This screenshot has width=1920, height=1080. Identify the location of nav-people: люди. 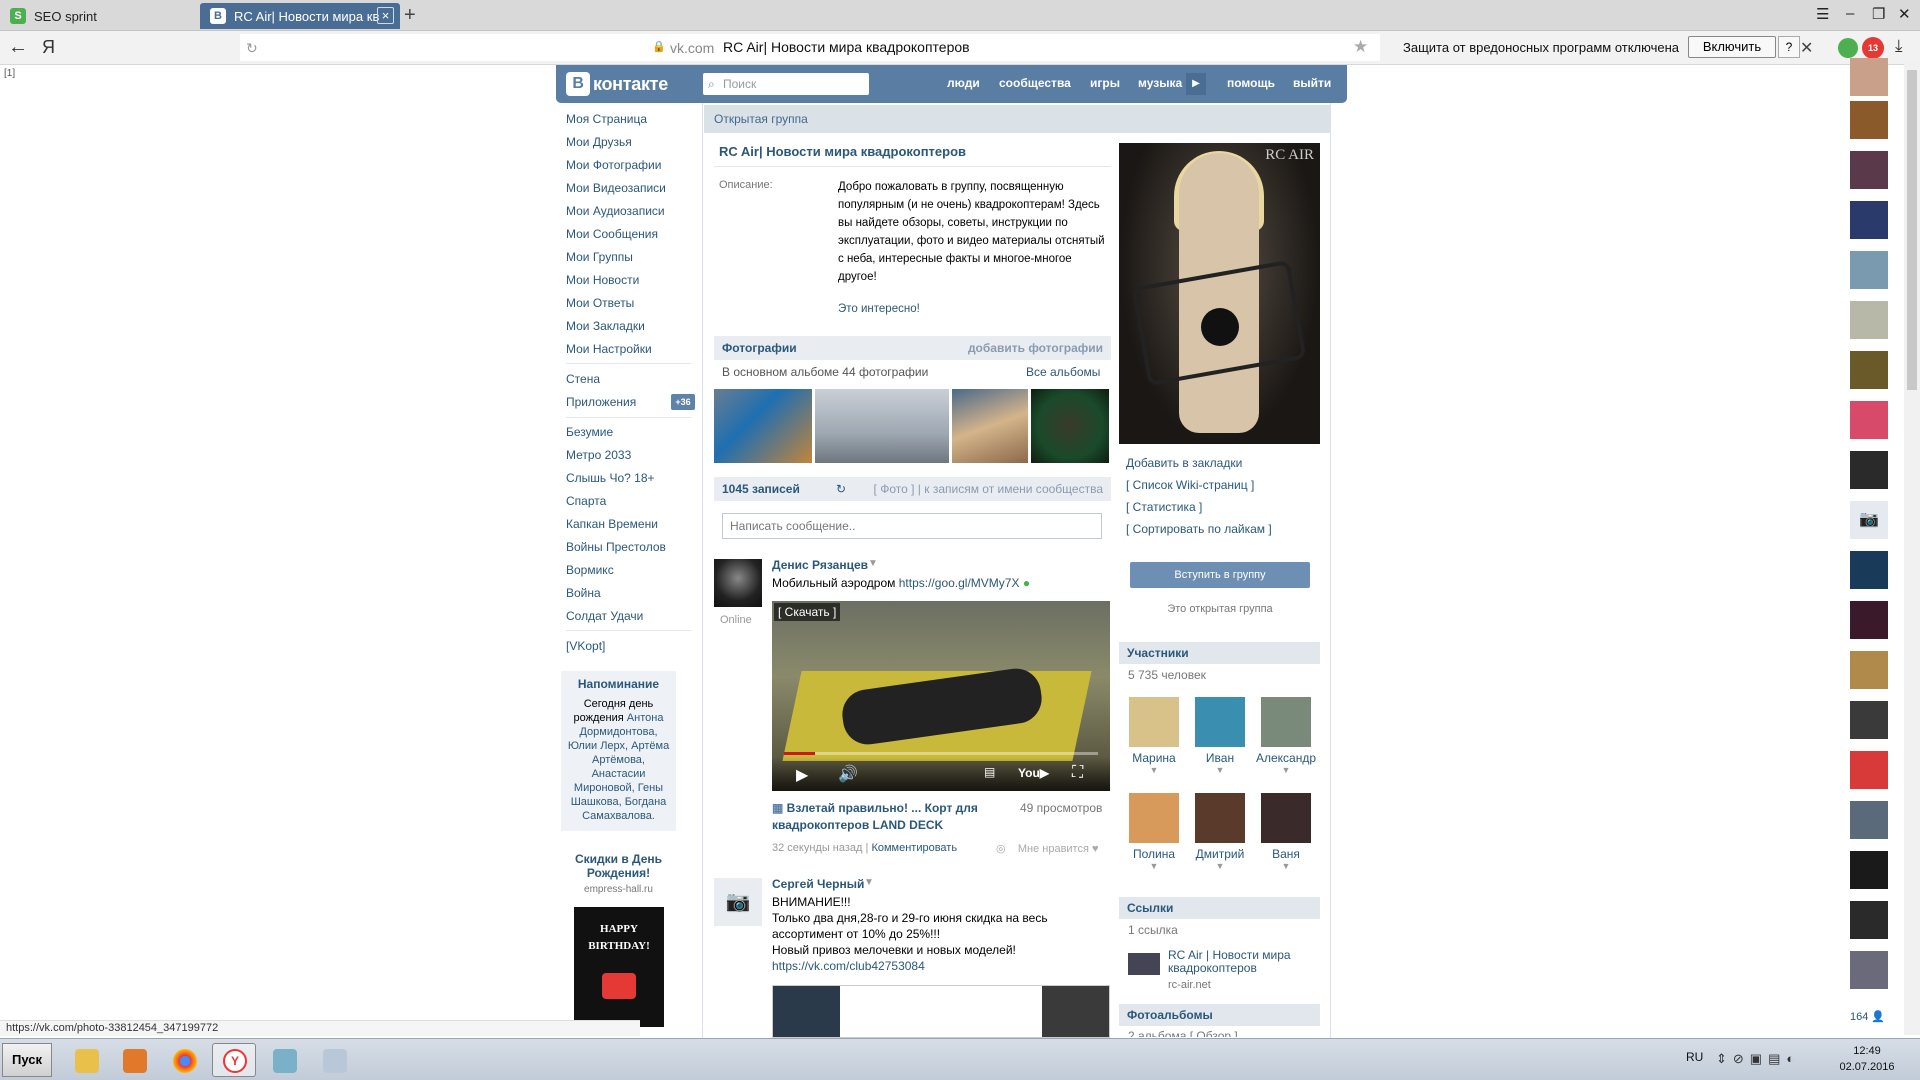
(963, 83).